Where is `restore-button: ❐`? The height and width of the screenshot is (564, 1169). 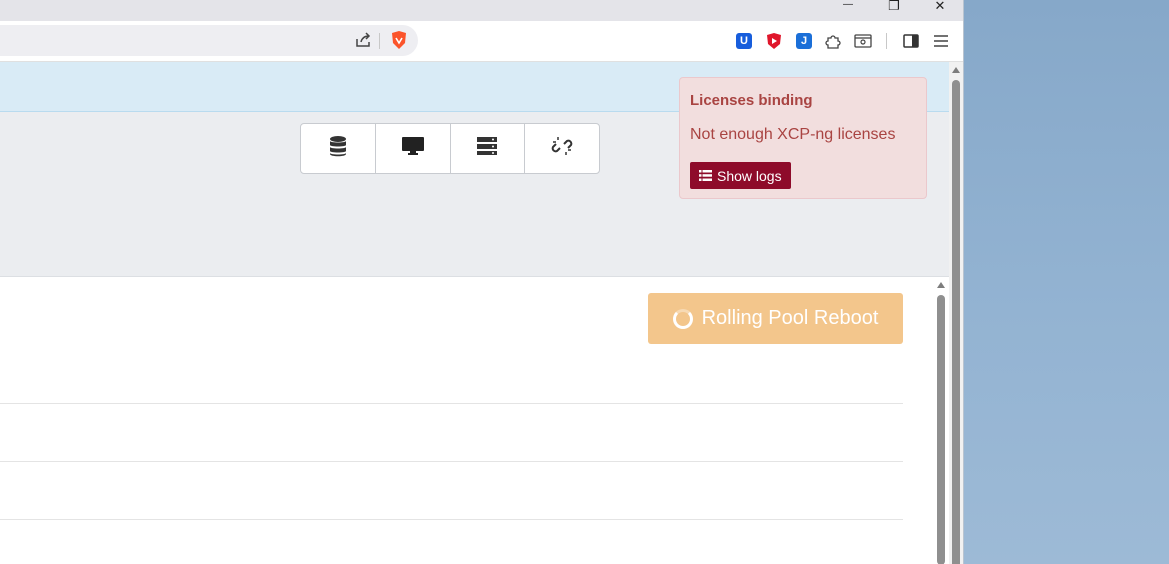 restore-button: ❐ is located at coordinates (894, 10).